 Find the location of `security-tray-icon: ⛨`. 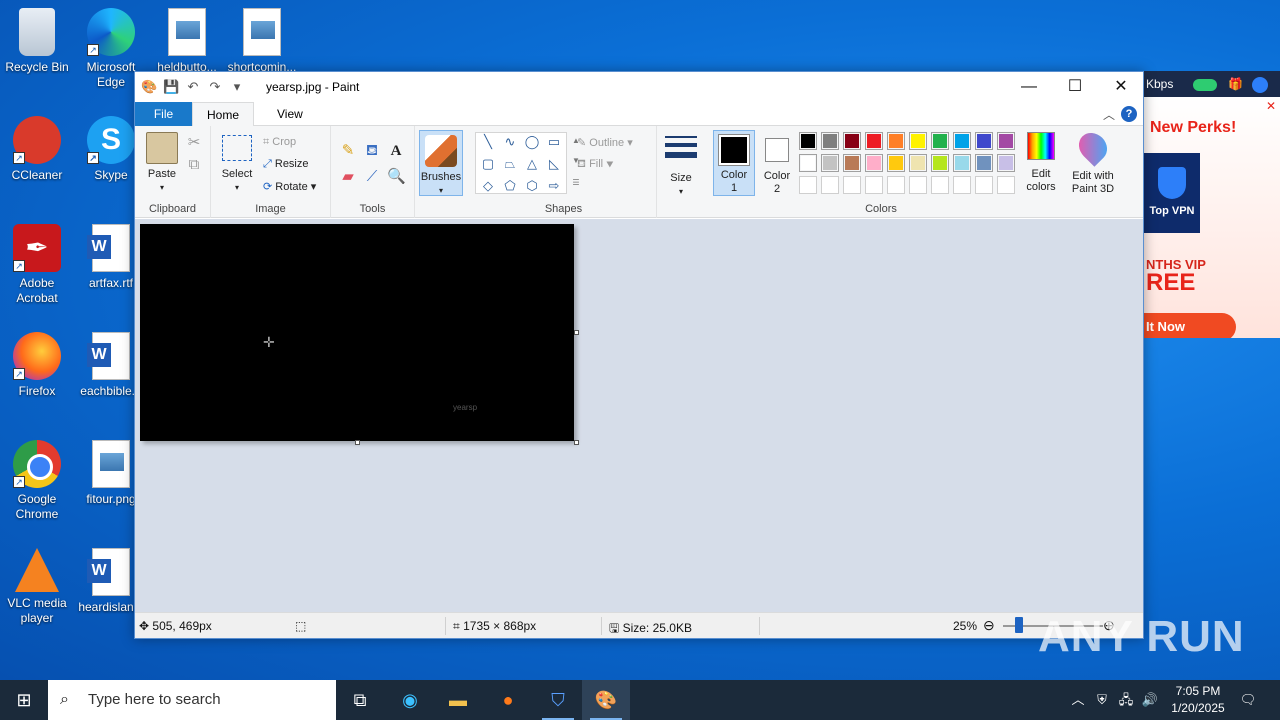

security-tray-icon: ⛨ is located at coordinates (1102, 700).